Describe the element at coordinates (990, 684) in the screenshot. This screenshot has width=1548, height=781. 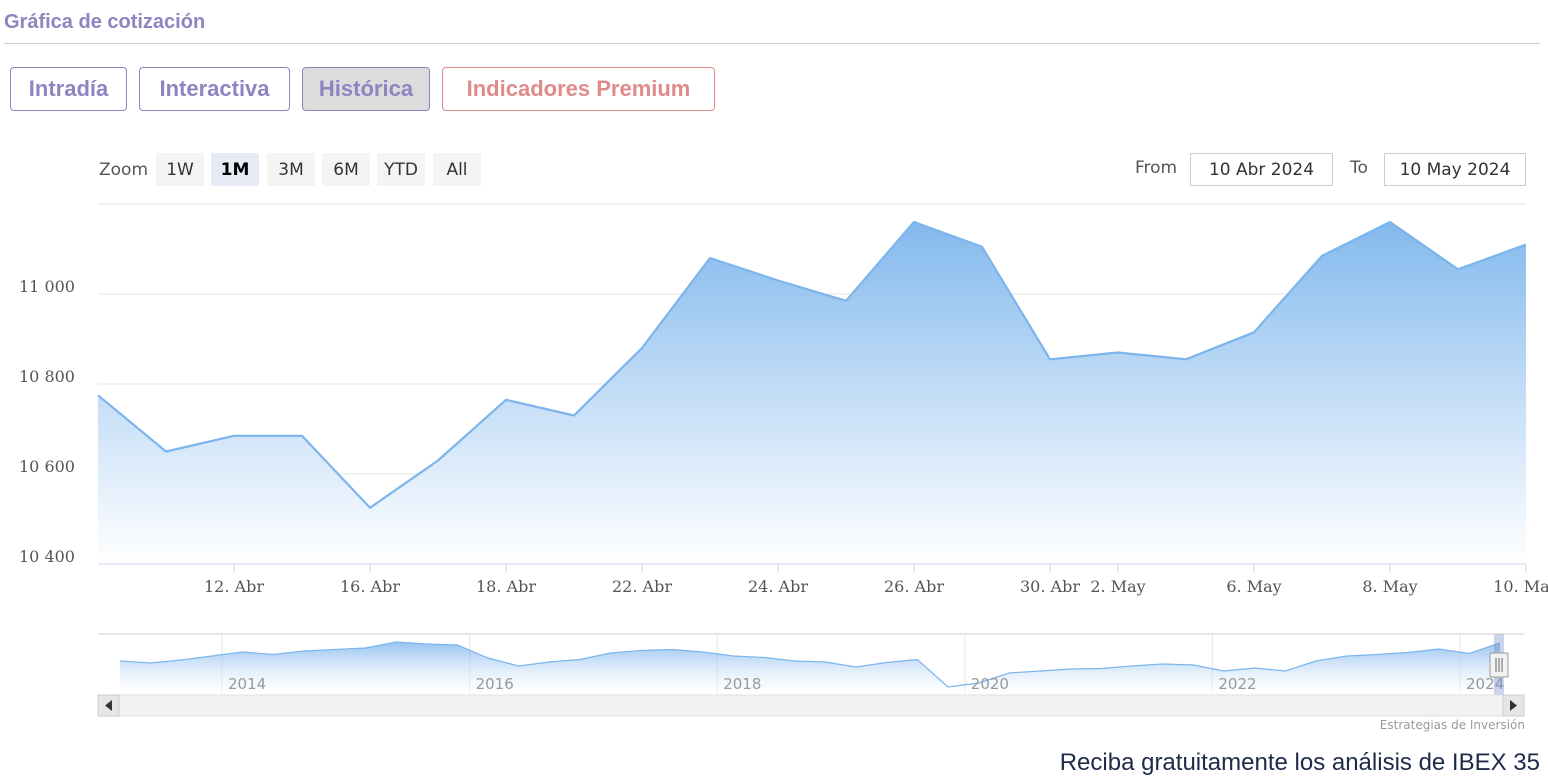
I see `navigator-year-label: 2020` at that location.